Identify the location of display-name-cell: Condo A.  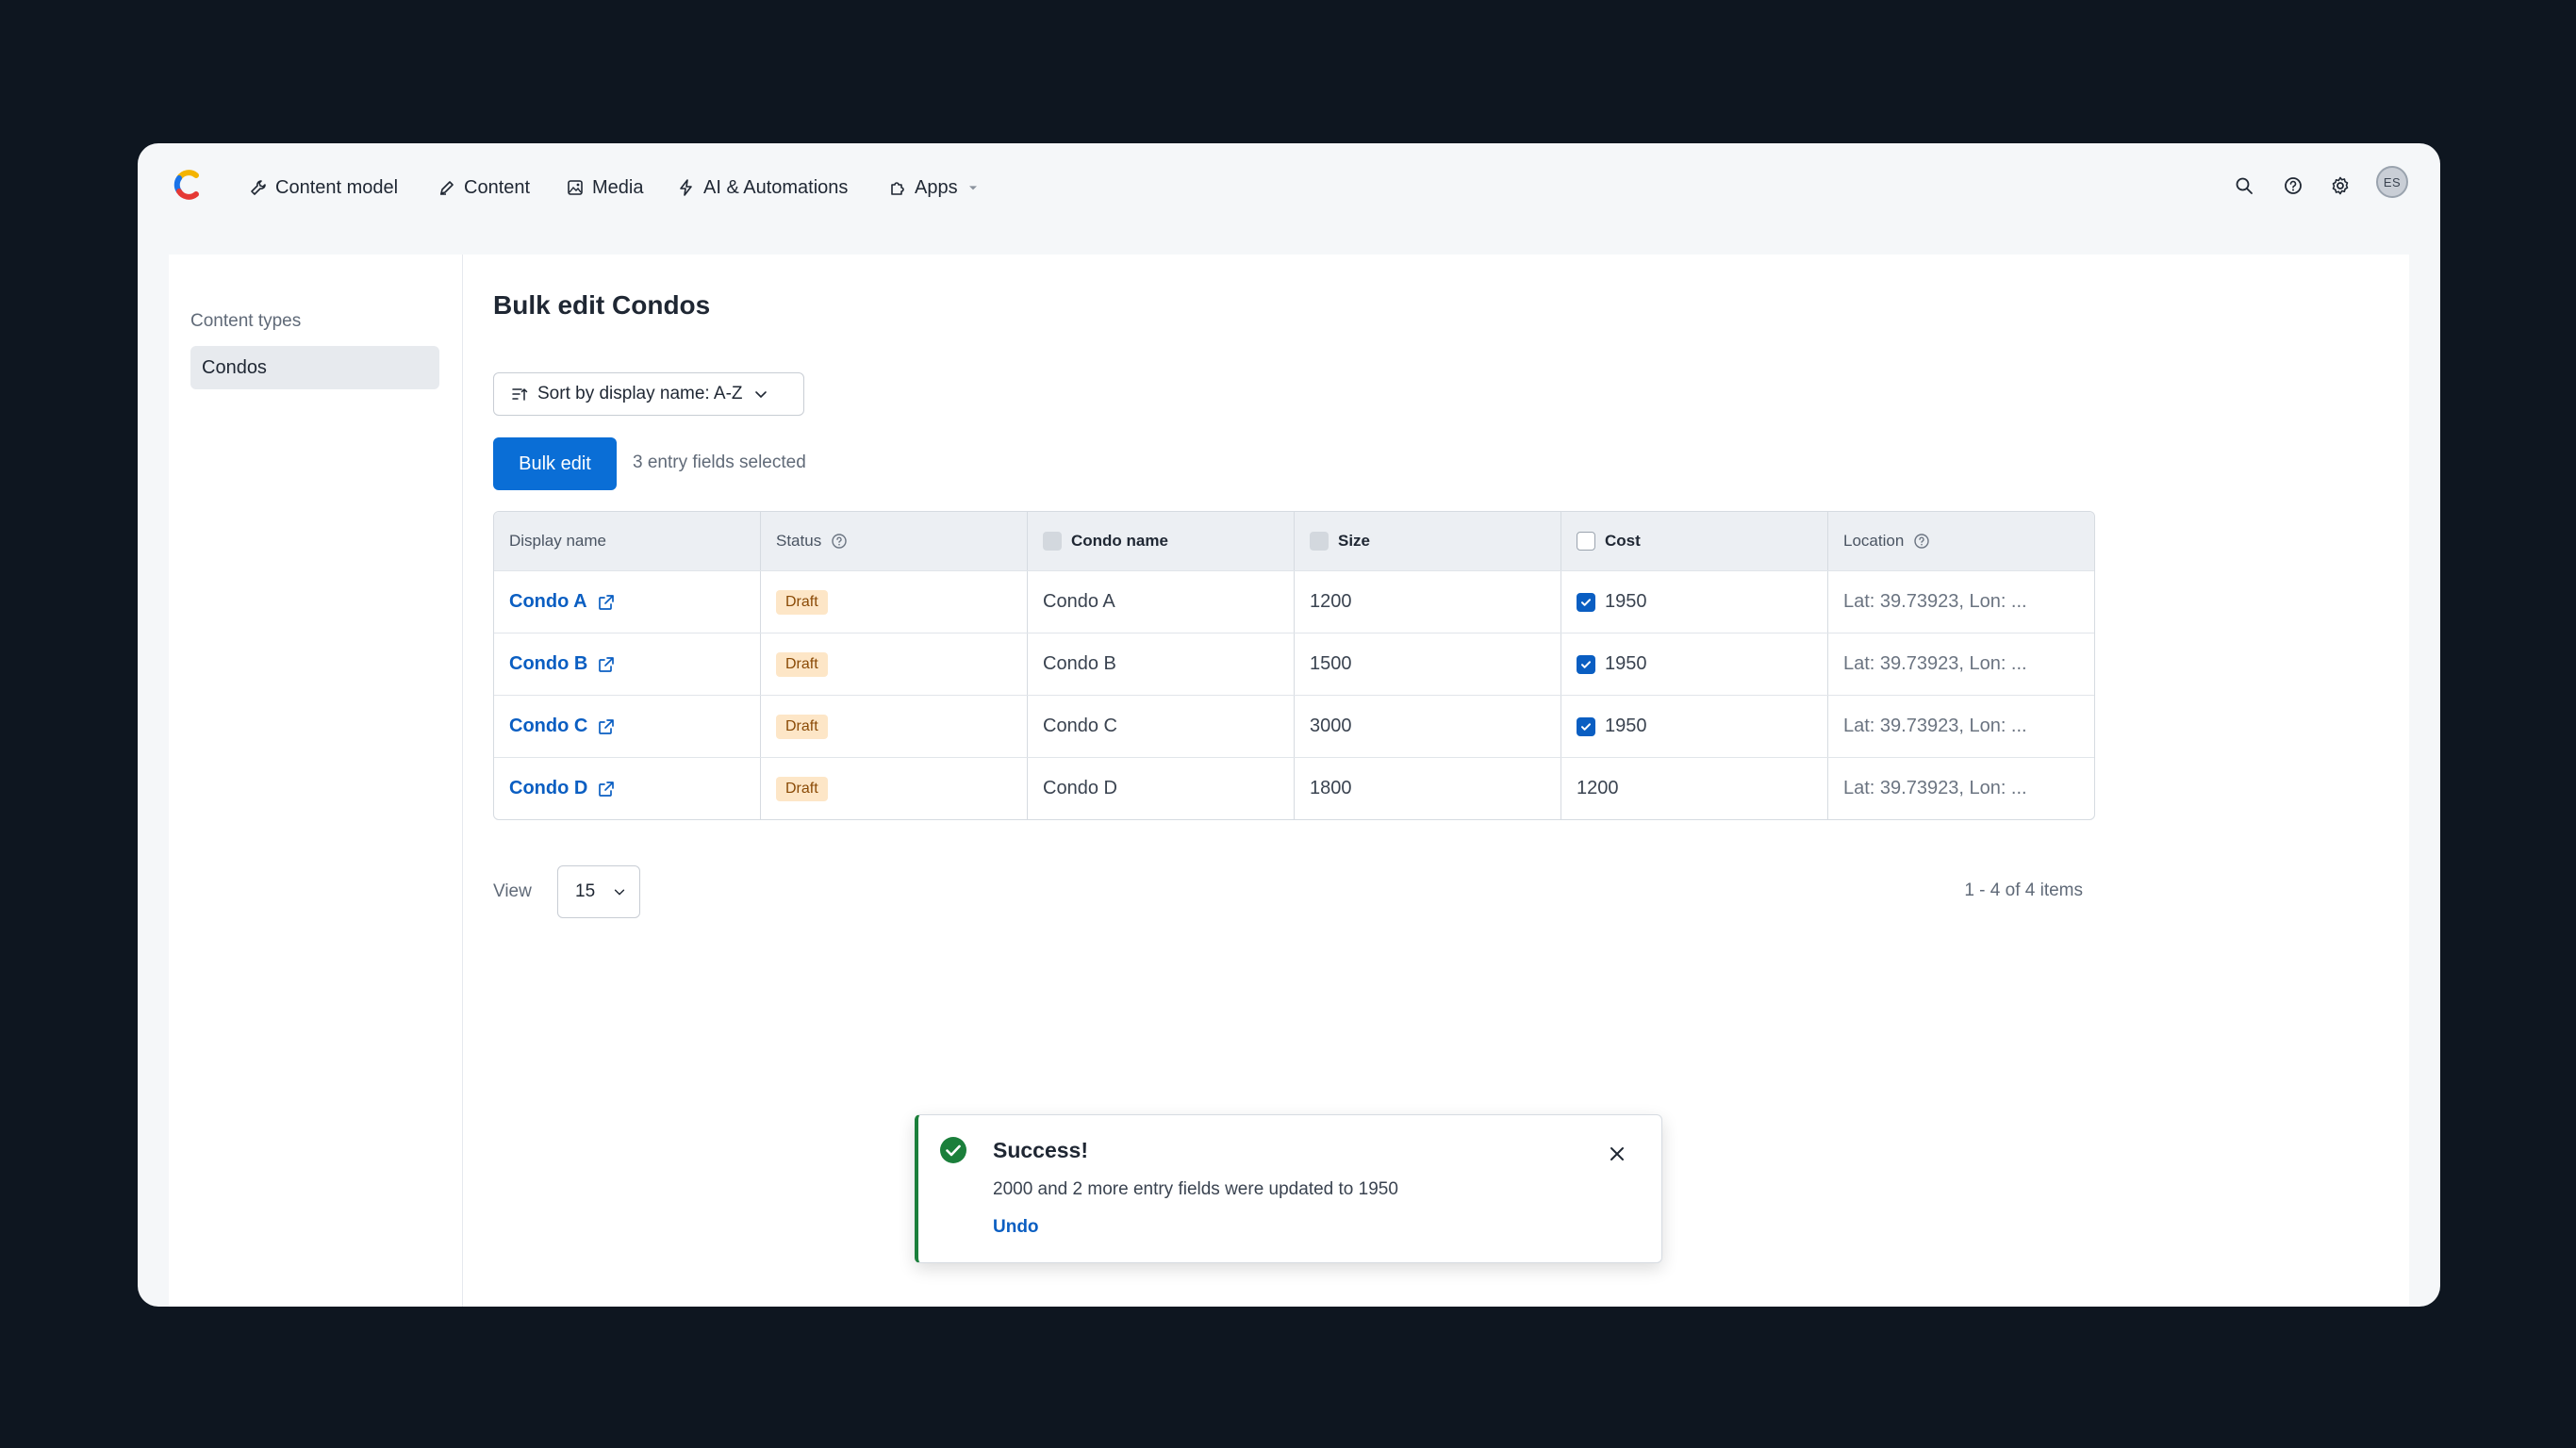
(627, 602).